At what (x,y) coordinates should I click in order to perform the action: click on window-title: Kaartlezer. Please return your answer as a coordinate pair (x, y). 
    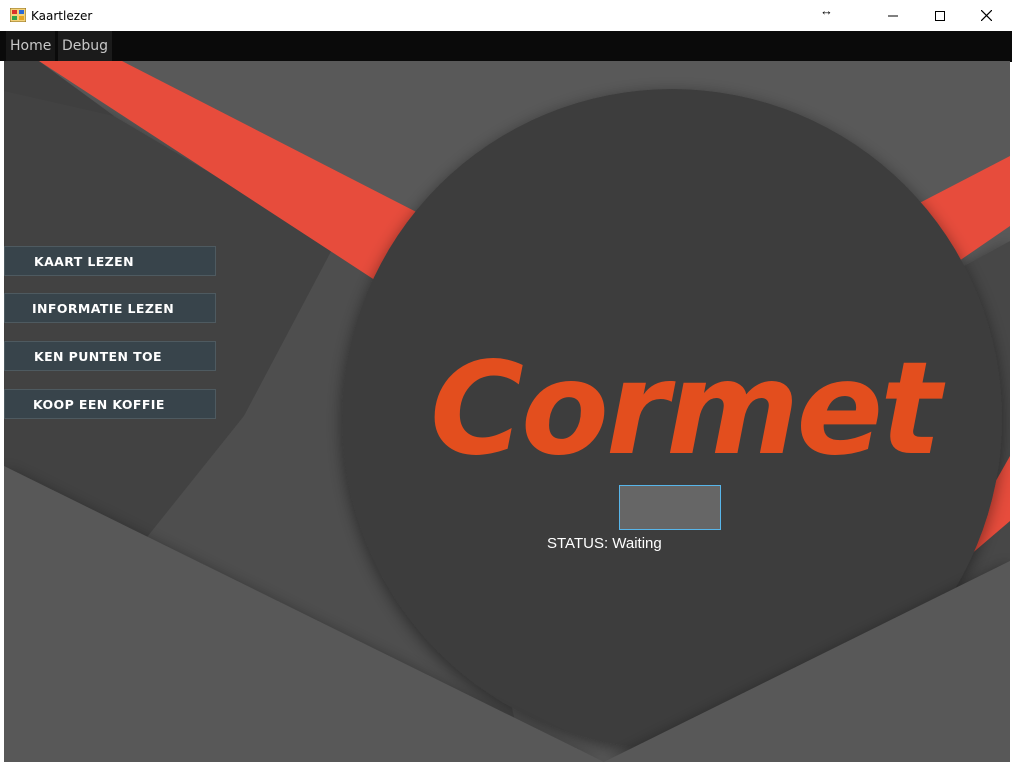
    Looking at the image, I should click on (62, 16).